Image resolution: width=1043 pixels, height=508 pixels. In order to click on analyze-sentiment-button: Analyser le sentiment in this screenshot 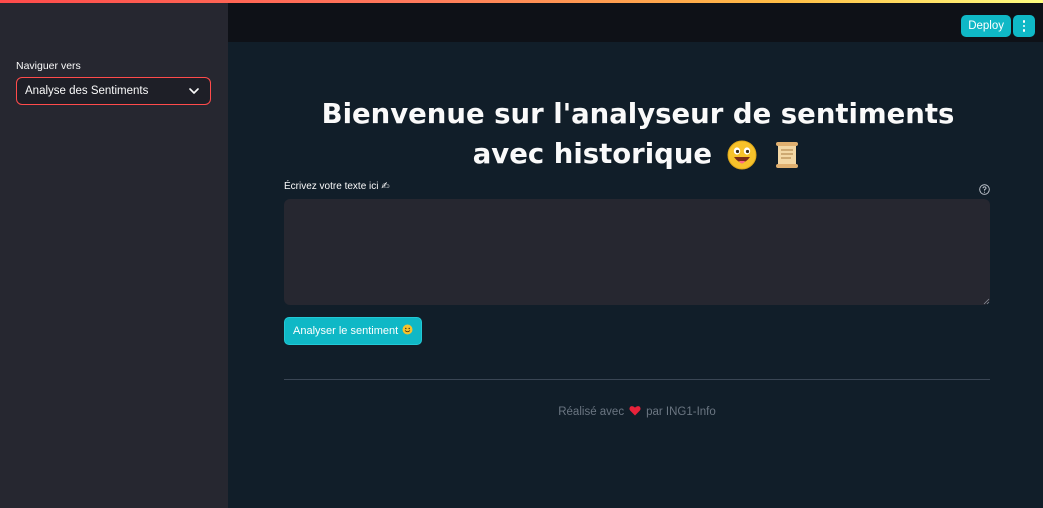, I will do `click(353, 331)`.